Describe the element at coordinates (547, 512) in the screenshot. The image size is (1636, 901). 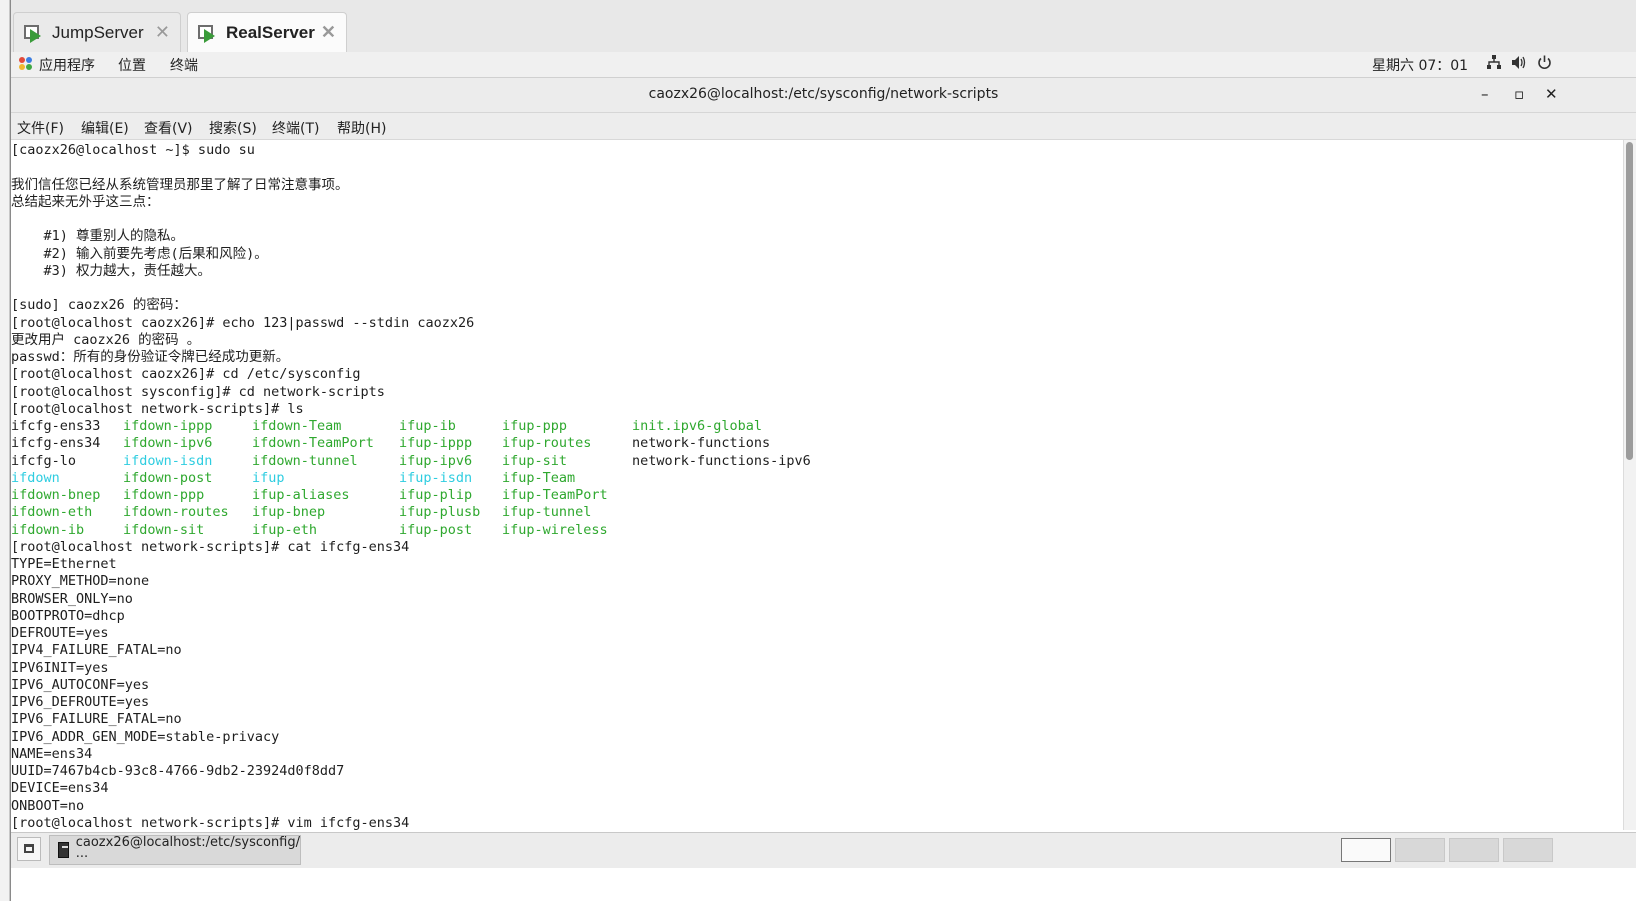
I see `ls-entry: ifup-tunnel` at that location.